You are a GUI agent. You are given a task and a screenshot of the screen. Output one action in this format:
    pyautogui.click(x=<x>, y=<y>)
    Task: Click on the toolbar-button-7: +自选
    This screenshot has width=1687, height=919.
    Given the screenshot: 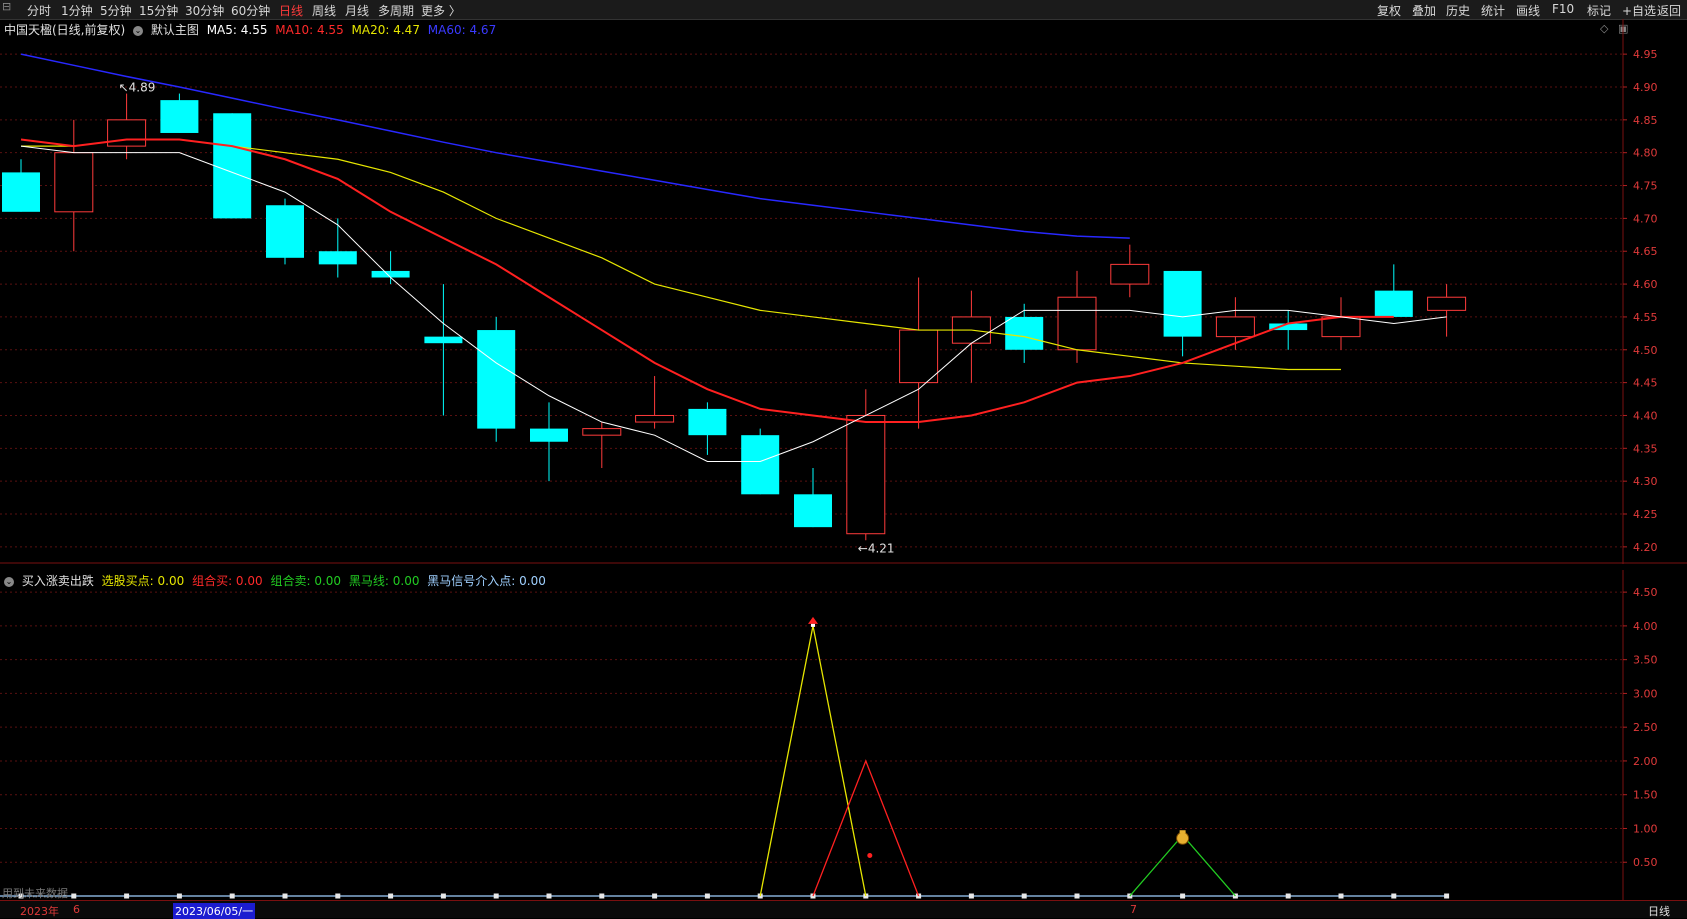 What is the action you would take?
    pyautogui.click(x=1639, y=10)
    